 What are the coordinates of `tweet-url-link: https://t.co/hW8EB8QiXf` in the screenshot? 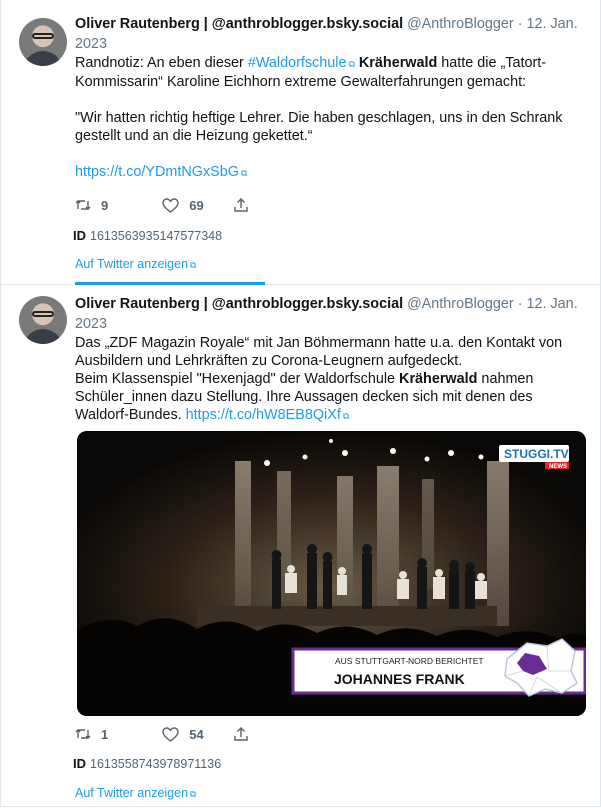 It's located at (263, 415).